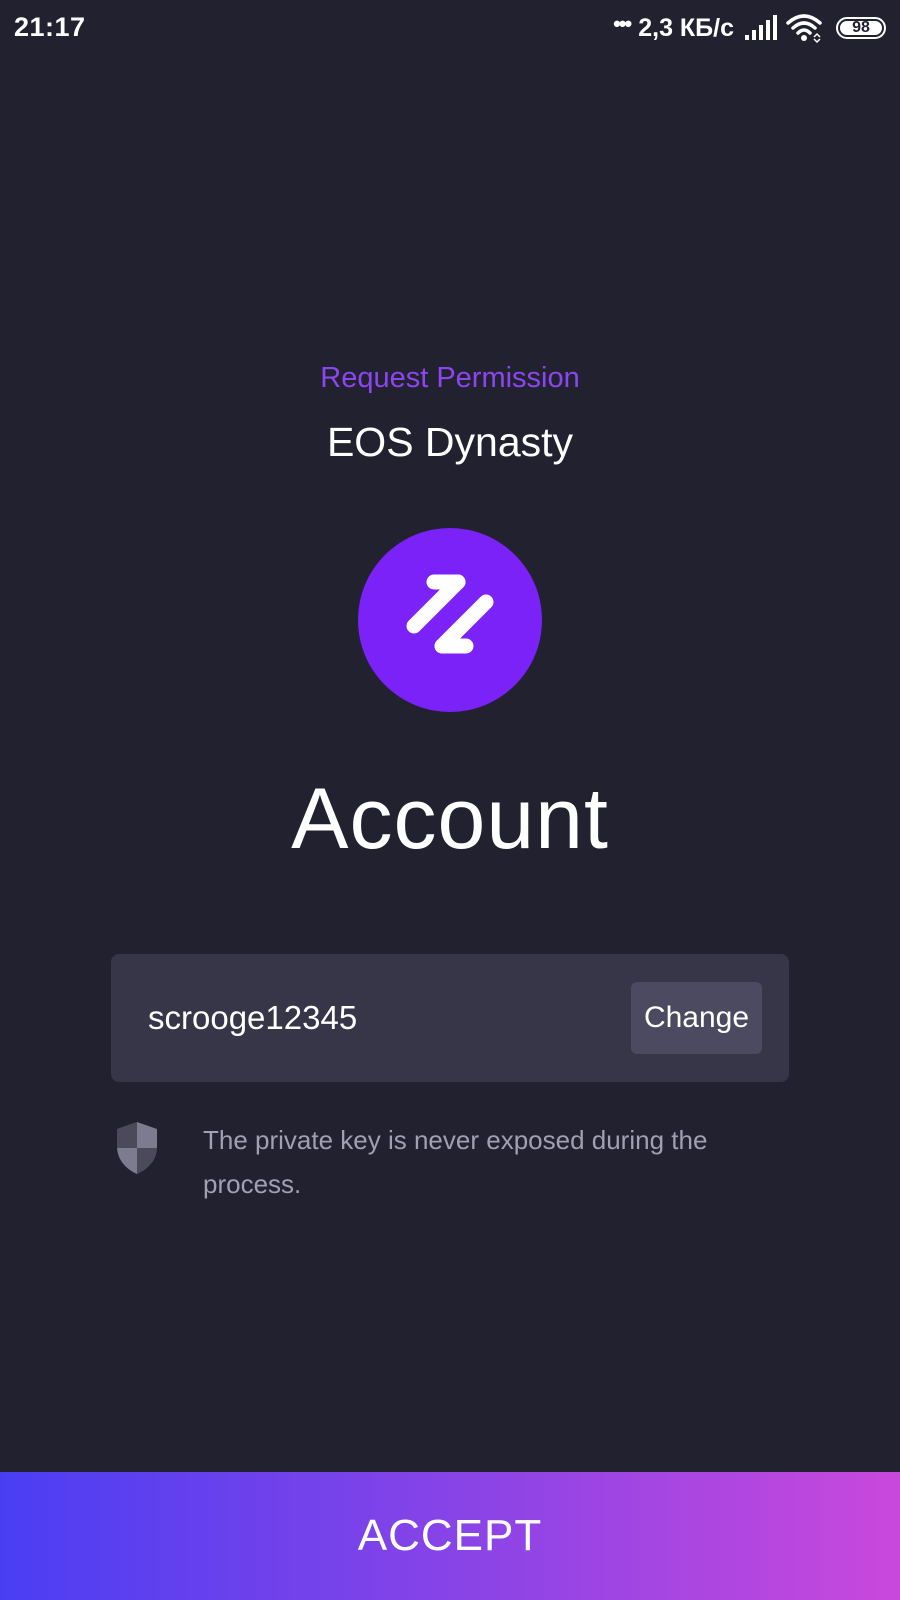  I want to click on accept-button: ACCEPT, so click(450, 1536).